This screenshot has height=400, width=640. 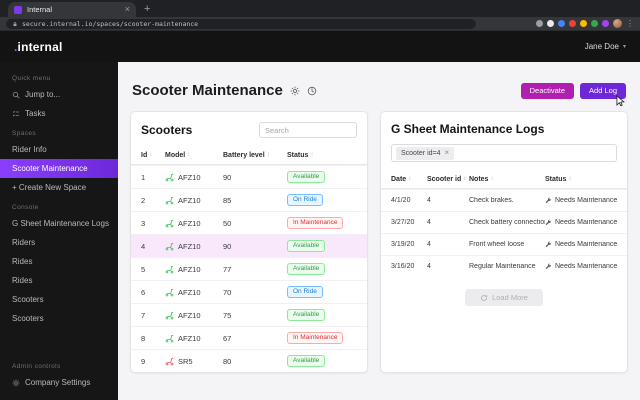 I want to click on page-header: Scooter Maintenance Deactivate Add Log, so click(x=379, y=94).